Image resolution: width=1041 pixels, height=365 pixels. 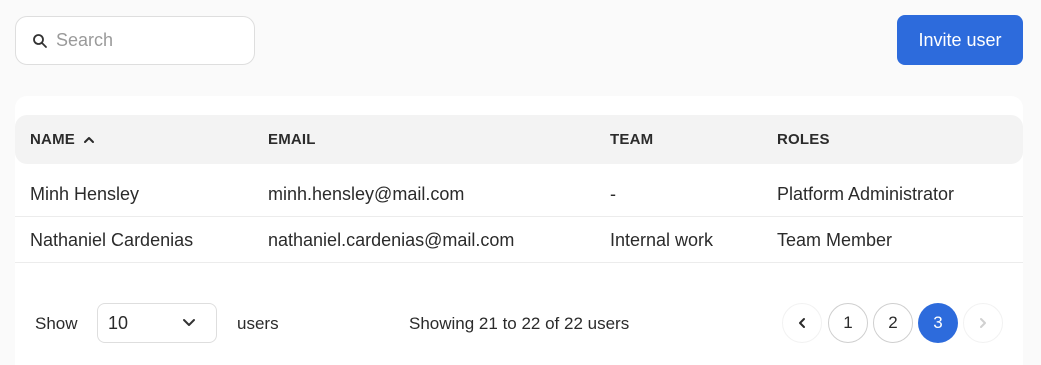 I want to click on page-number: 3, so click(x=938, y=322).